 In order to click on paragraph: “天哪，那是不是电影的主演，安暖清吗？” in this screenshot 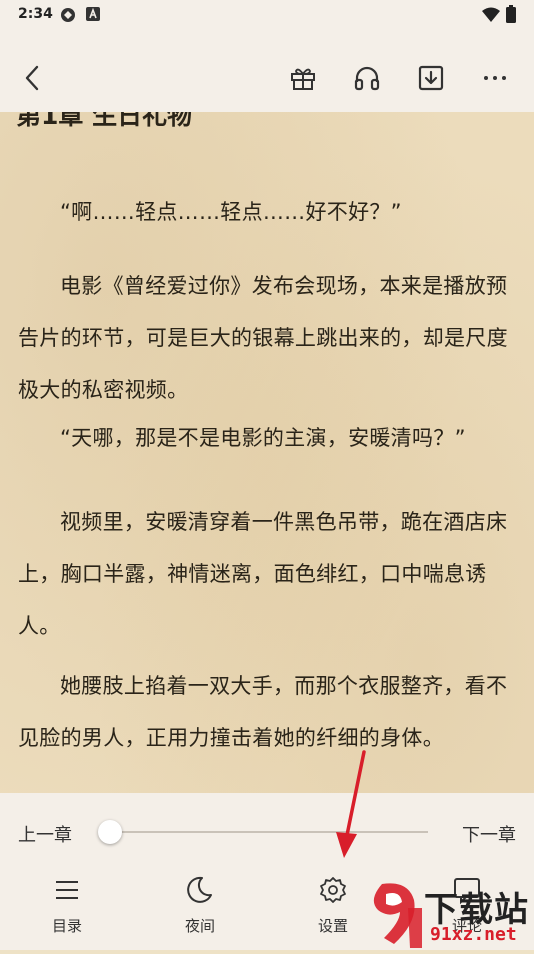, I will do `click(263, 438)`.